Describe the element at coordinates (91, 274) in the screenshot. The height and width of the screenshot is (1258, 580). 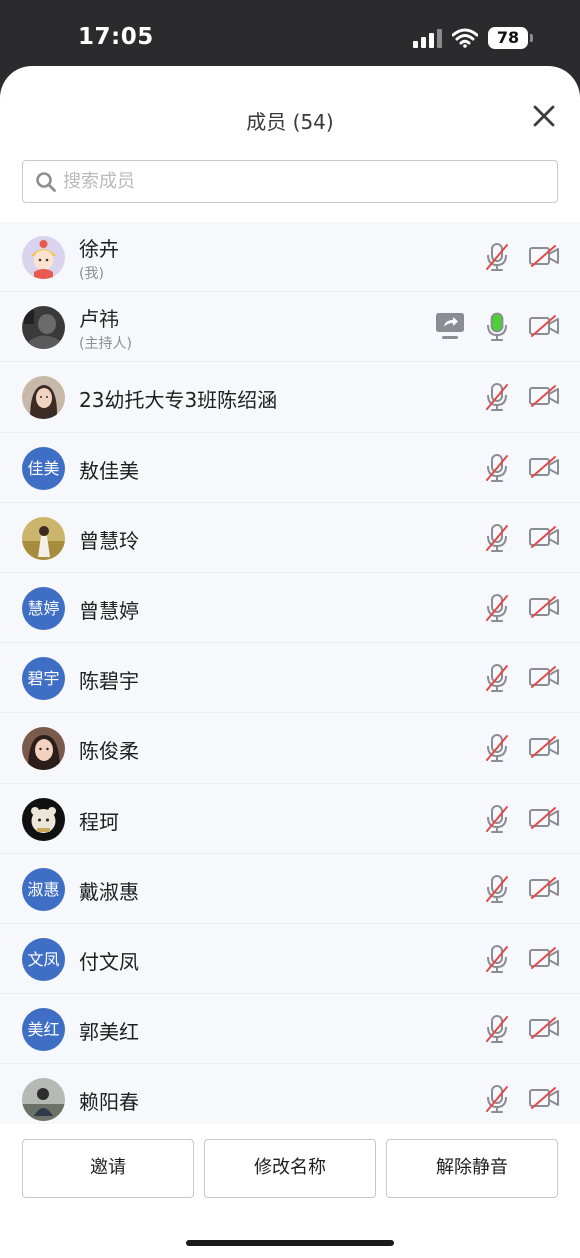
I see `member-role: (我)` at that location.